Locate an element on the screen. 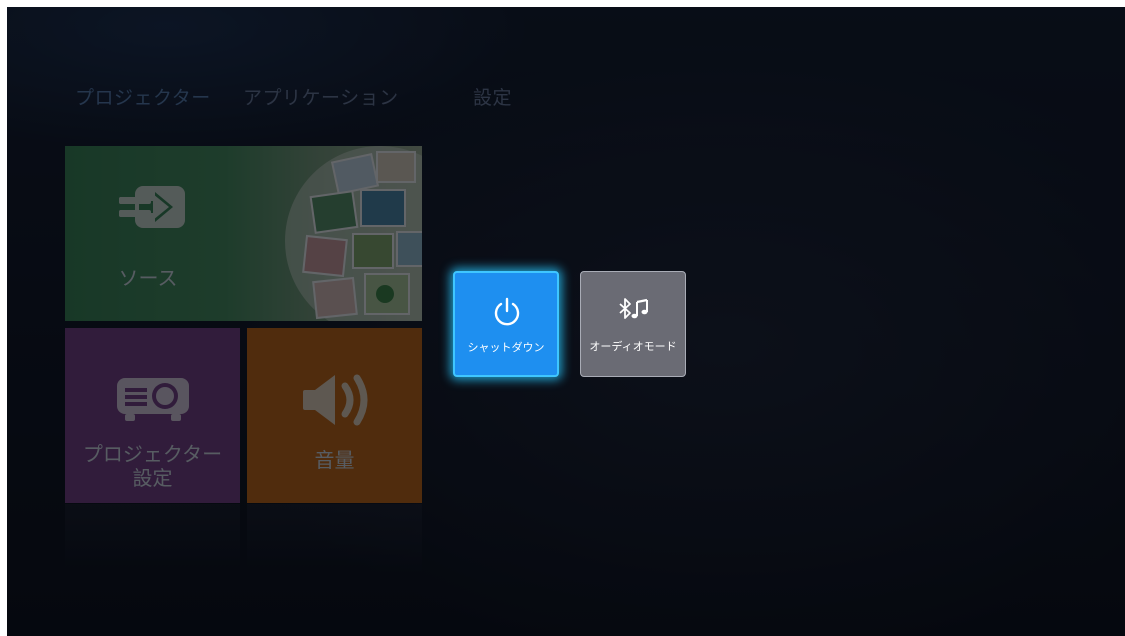 The width and height of the screenshot is (1125, 636). projector-settings-label-line2: 設定 is located at coordinates (152, 478).